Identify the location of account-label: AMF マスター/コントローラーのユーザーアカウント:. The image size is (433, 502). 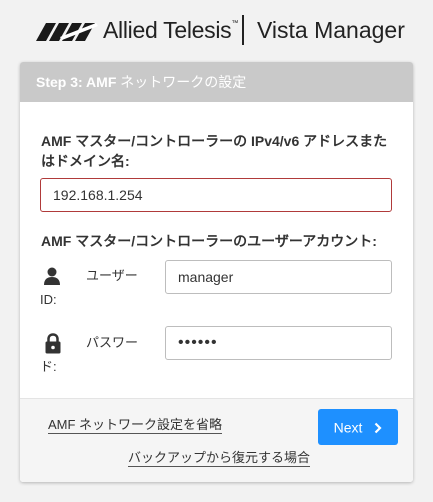
(209, 241).